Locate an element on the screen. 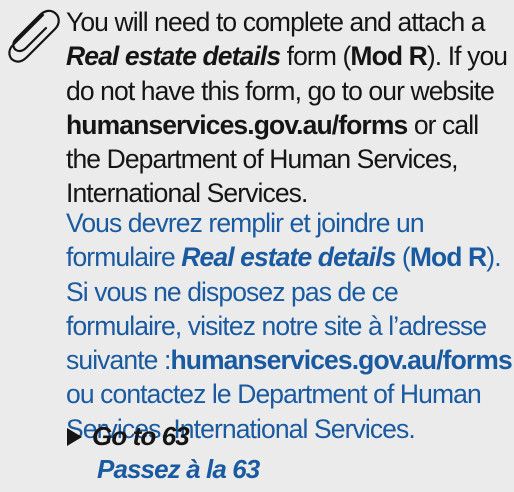 The image size is (514, 492). go-to-label-fr: Passez à la 63 is located at coordinates (178, 469).